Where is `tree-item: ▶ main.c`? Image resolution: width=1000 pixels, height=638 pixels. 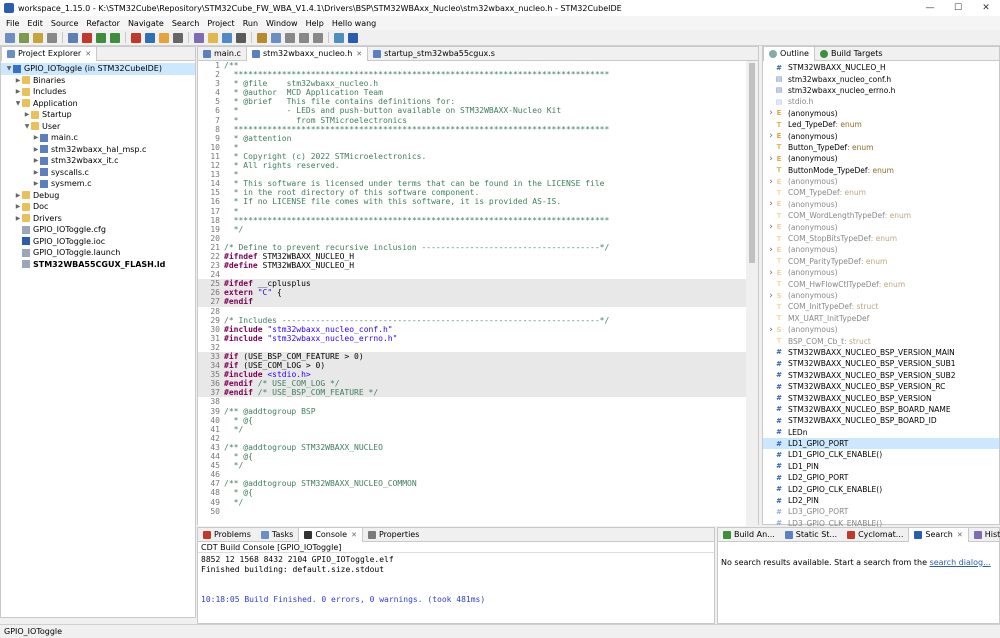
tree-item: ▶ main.c is located at coordinates (98, 138).